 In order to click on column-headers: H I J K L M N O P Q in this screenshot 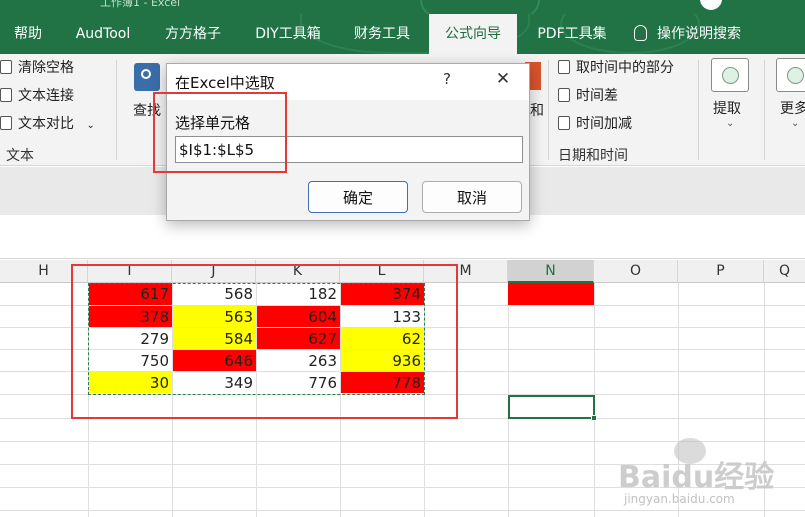, I will do `click(402, 271)`.